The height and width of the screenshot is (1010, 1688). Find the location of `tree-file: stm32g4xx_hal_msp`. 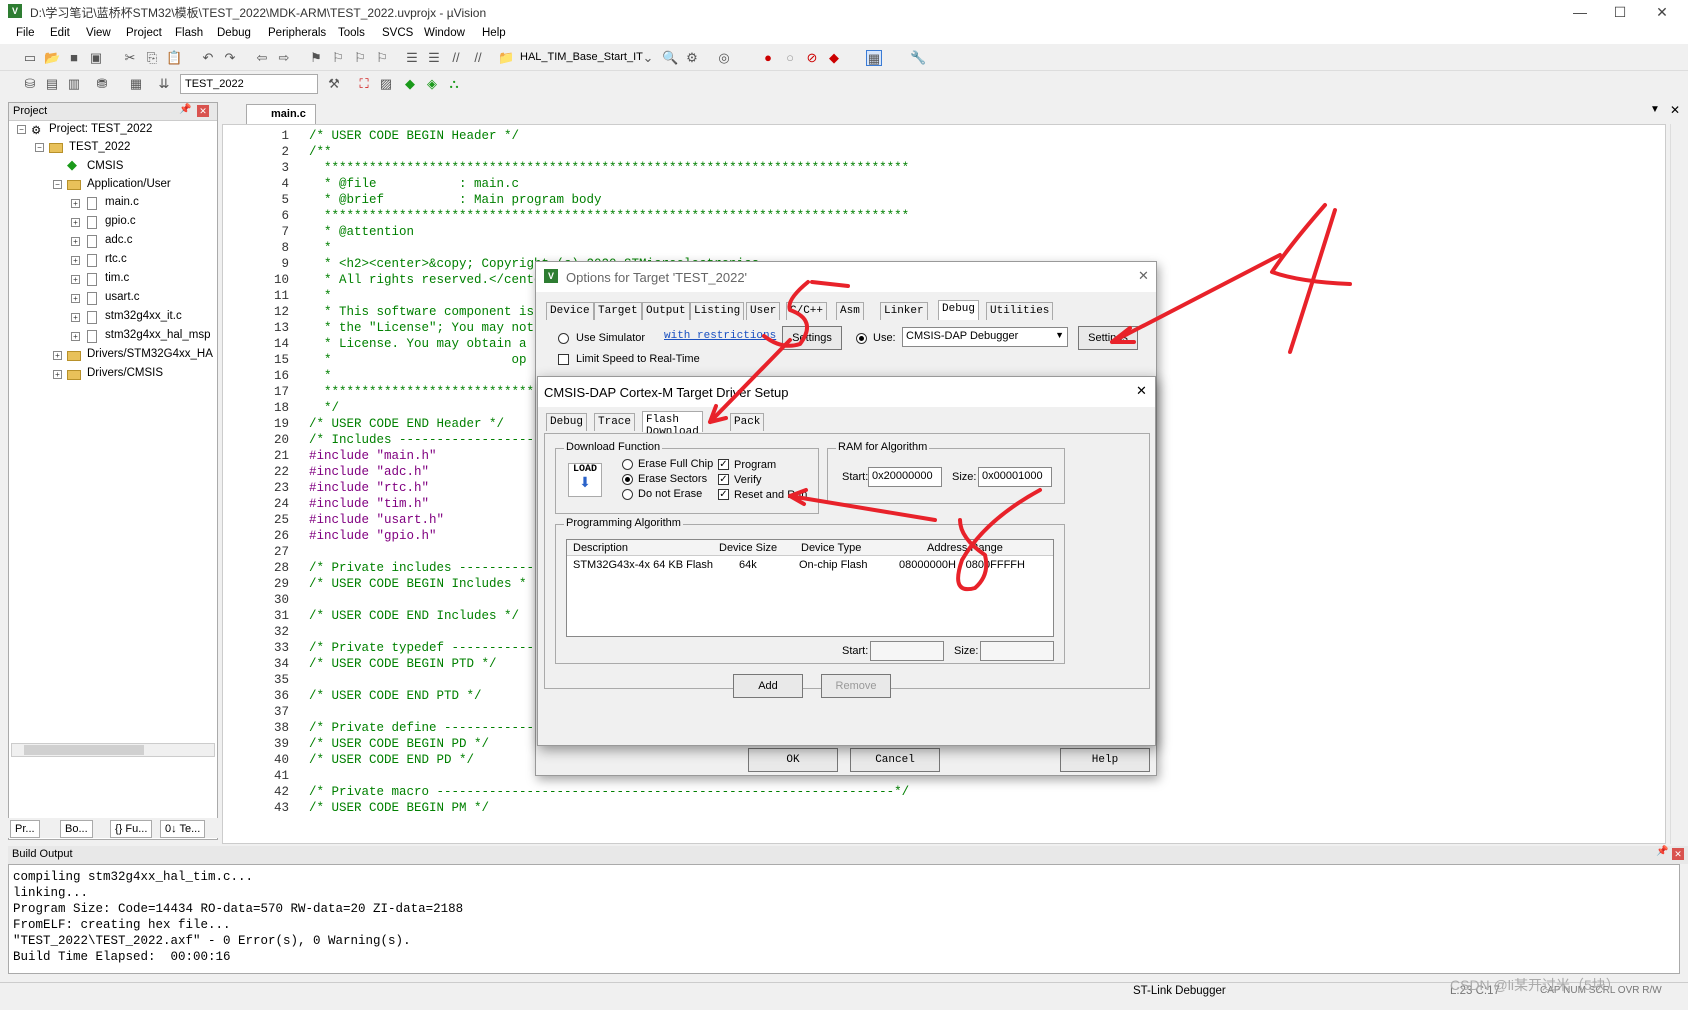

tree-file: stm32g4xx_hal_msp is located at coordinates (160, 335).